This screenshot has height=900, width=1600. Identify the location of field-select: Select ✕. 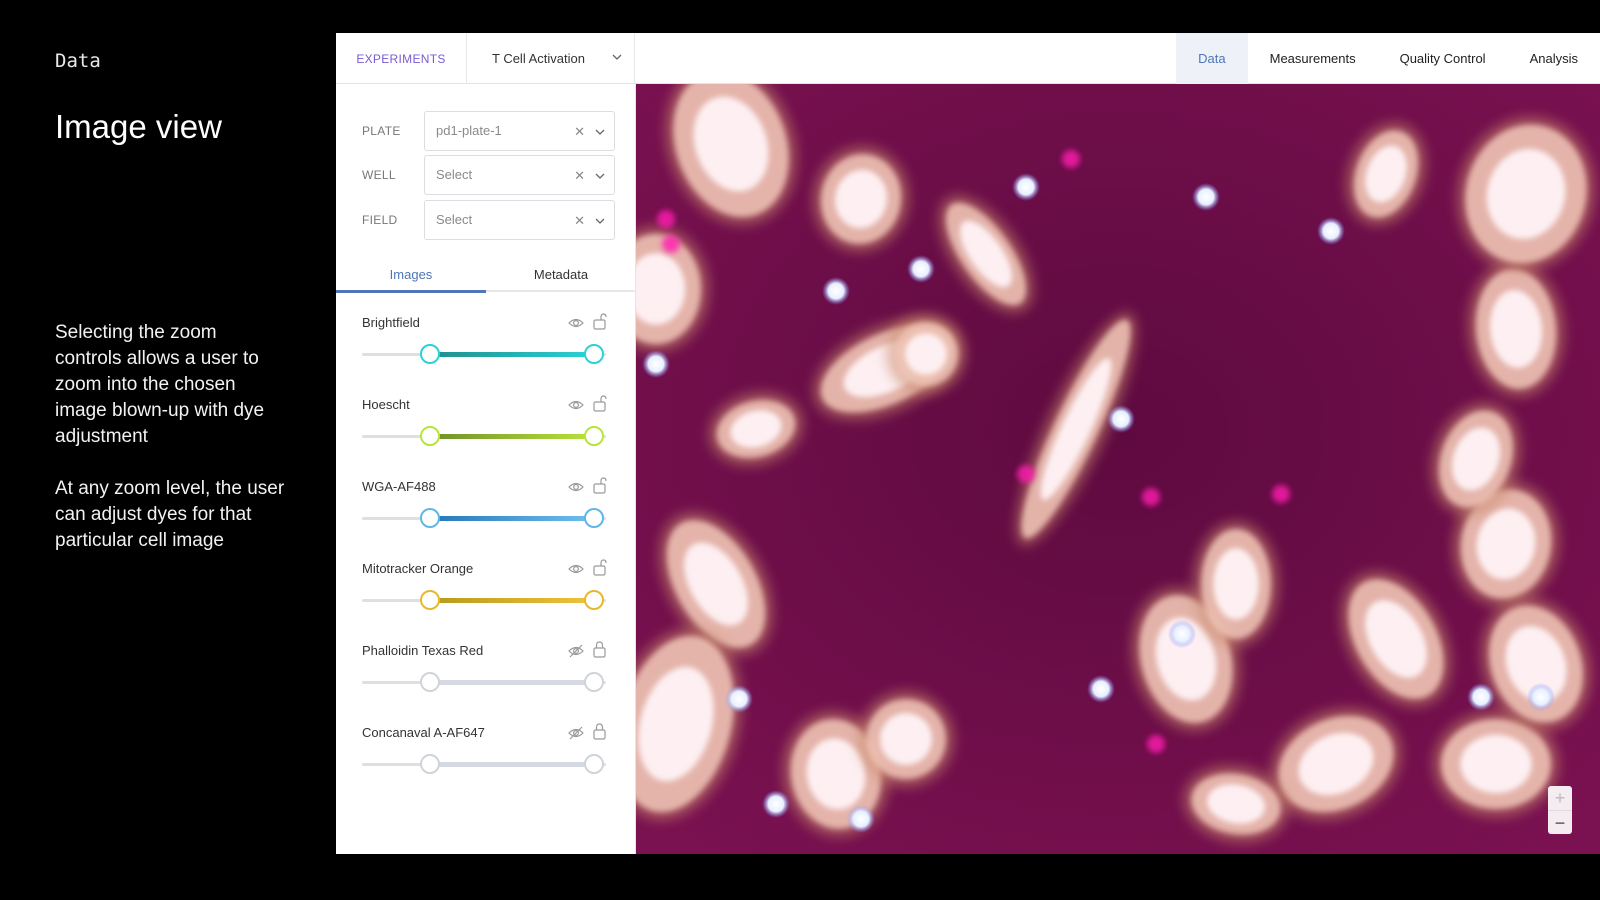
(519, 220).